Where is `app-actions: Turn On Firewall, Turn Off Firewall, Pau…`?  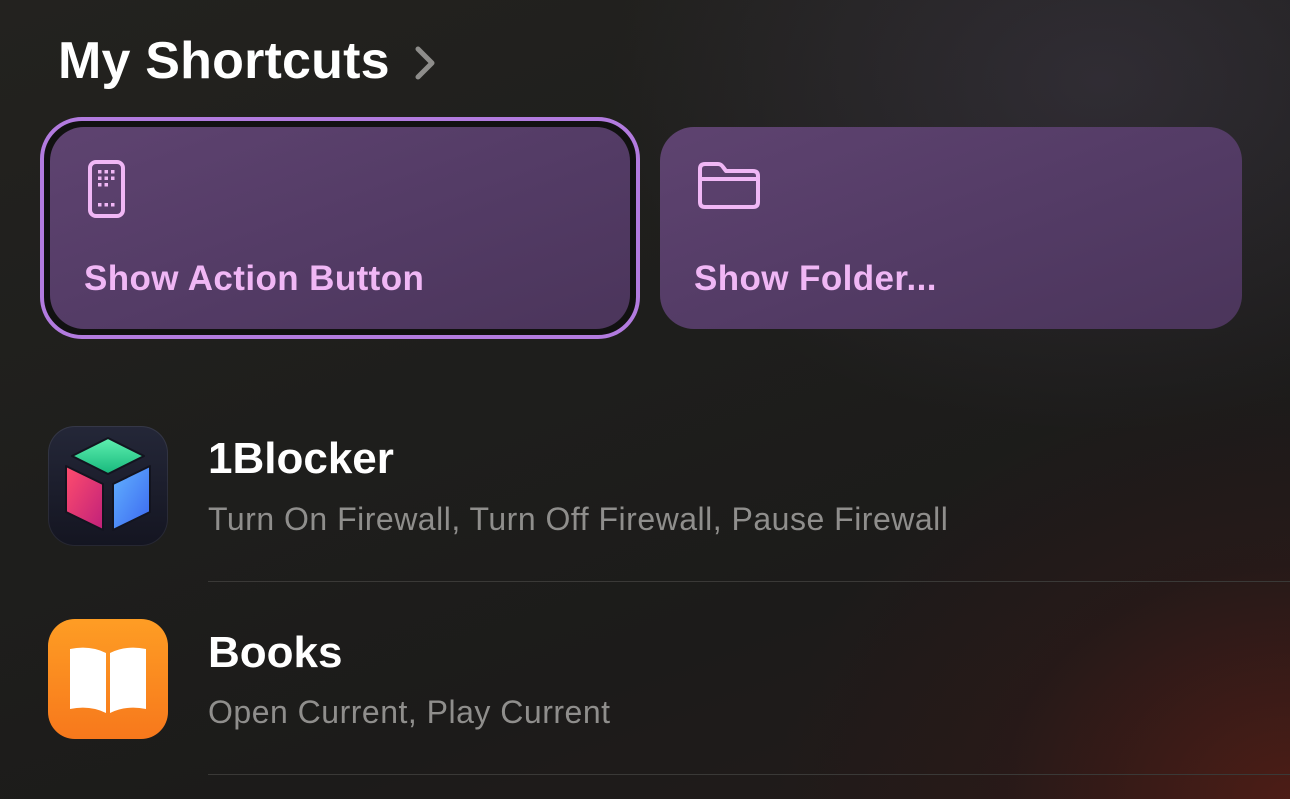
app-actions: Turn On Firewall, Turn Off Firewall, Pau… is located at coordinates (578, 519).